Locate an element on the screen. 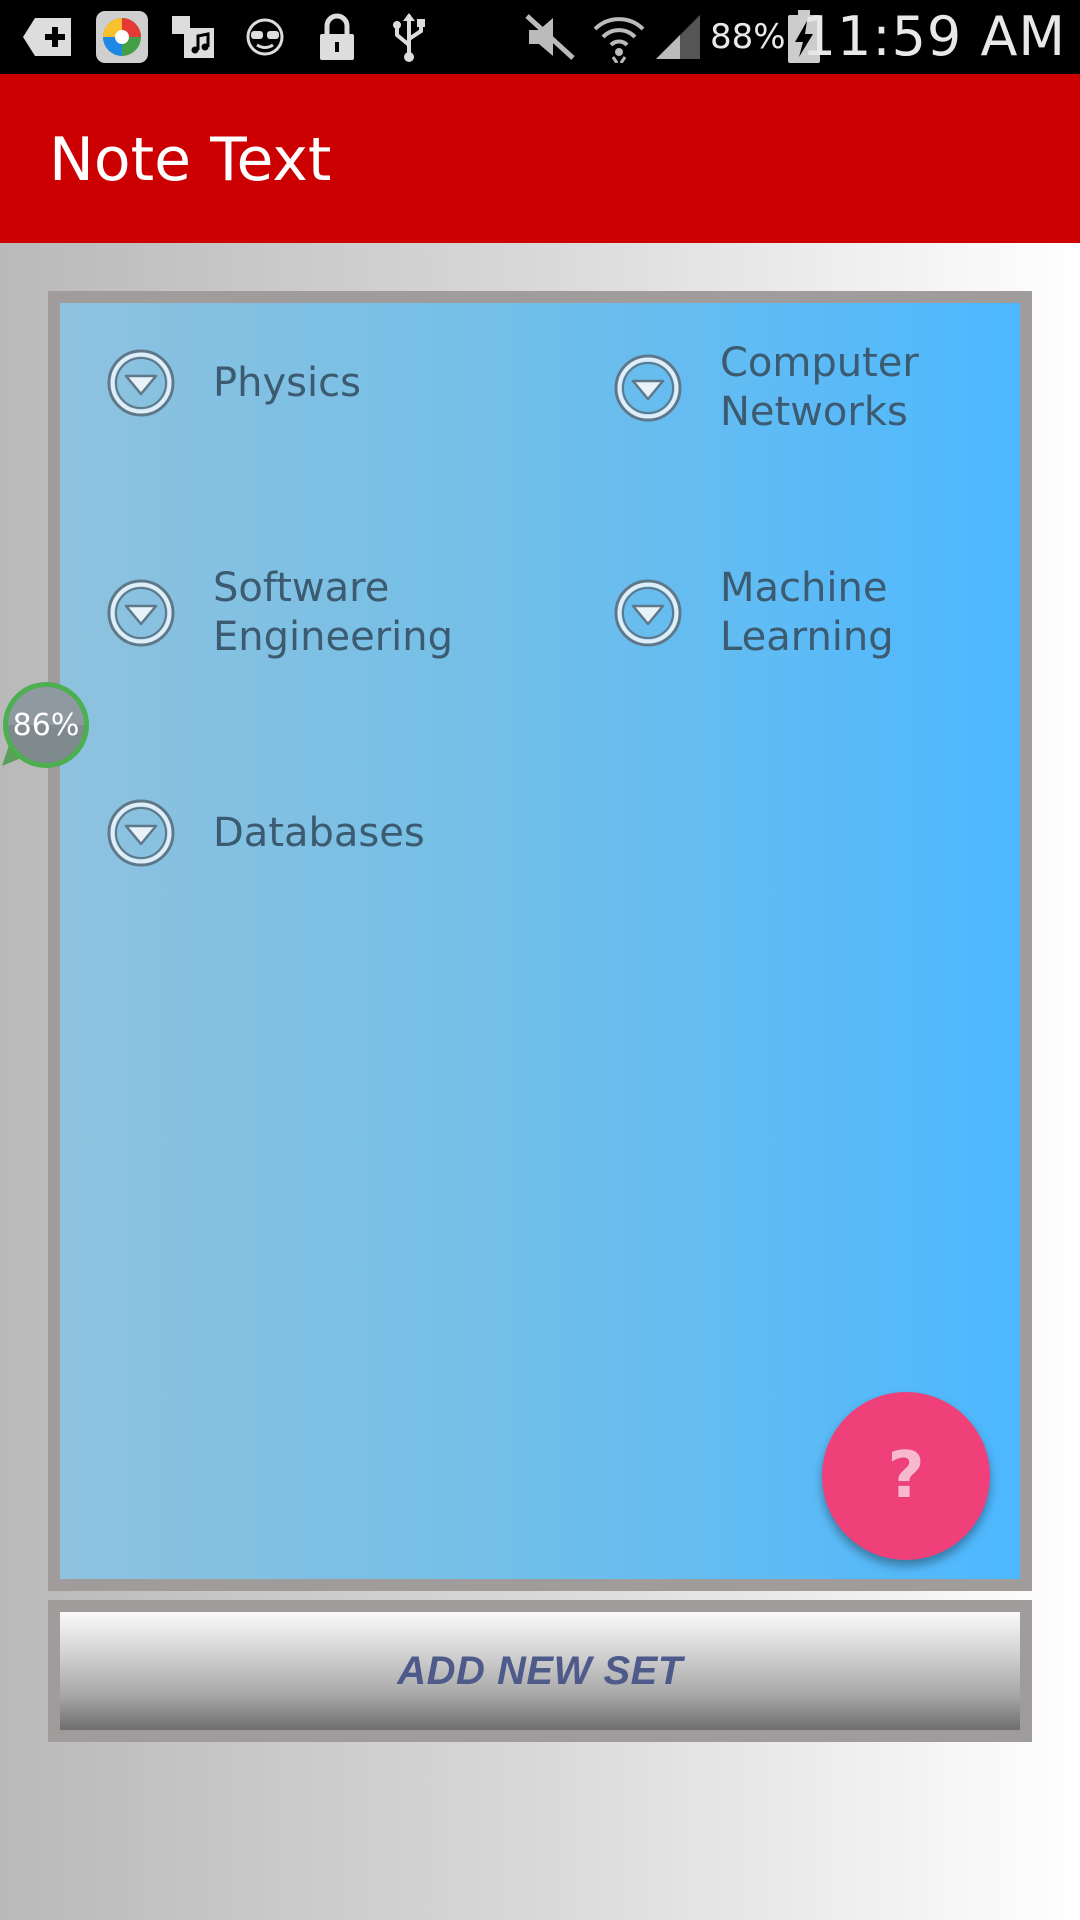 The width and height of the screenshot is (1080, 1920). lock-icon is located at coordinates (337, 37).